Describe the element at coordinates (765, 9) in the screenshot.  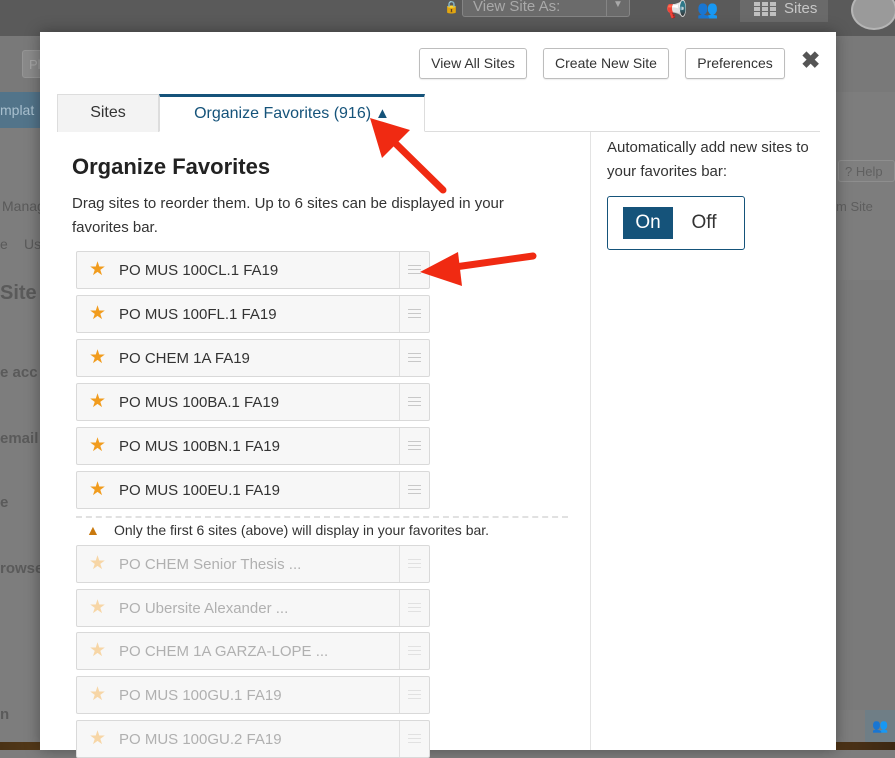
I see `grid-icon` at that location.